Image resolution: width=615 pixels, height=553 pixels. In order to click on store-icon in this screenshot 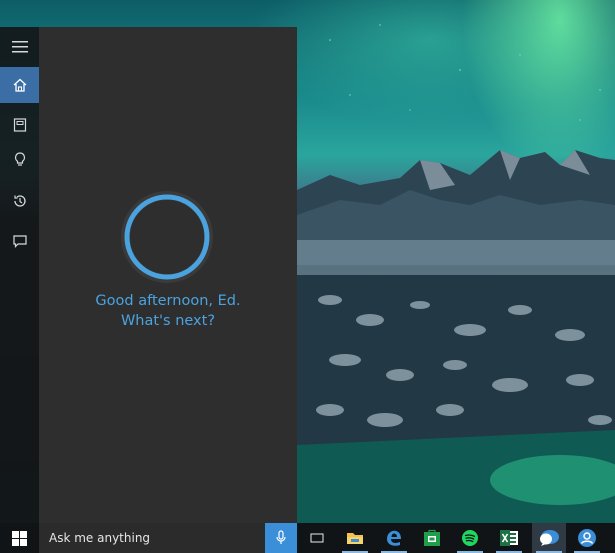, I will do `click(432, 537)`.